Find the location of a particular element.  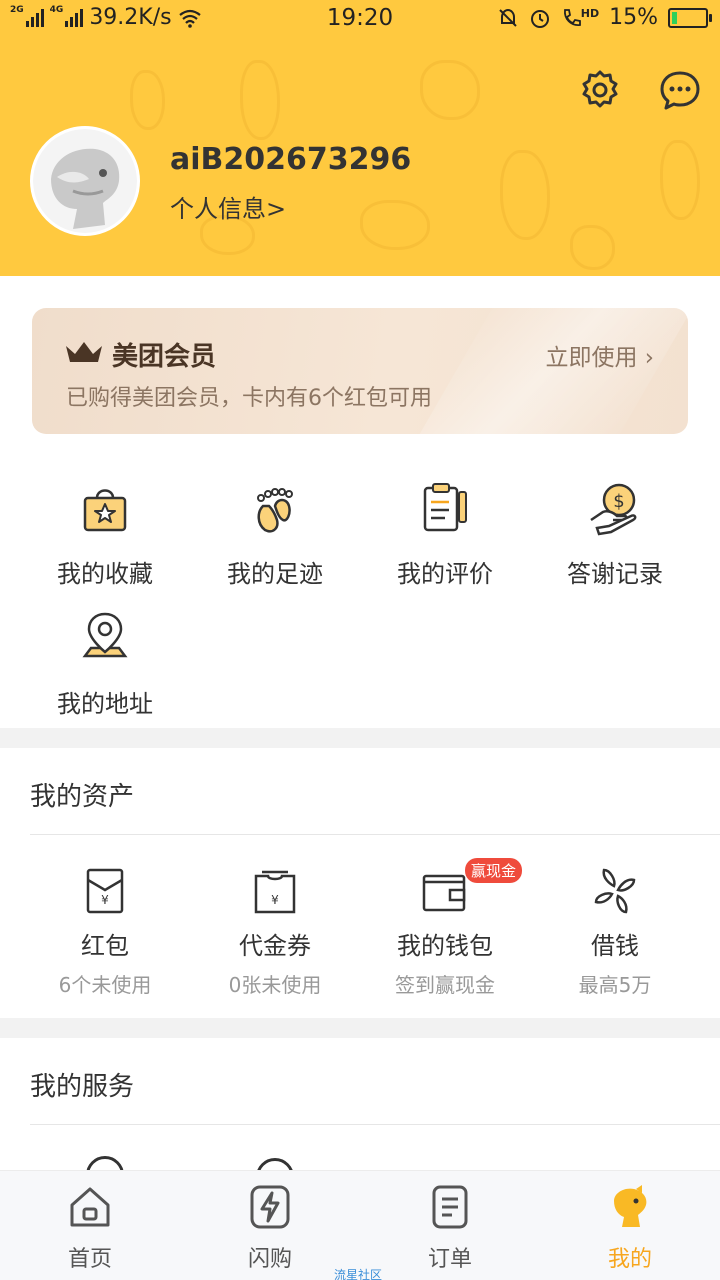

nav-orders: 订单 is located at coordinates (450, 1228).